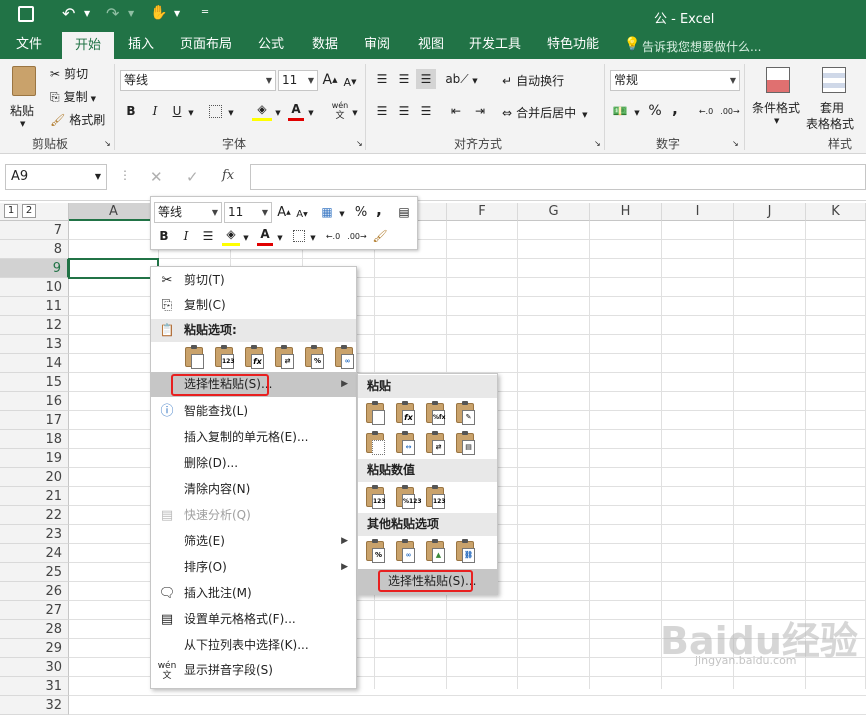 The image size is (866, 715). I want to click on paste-merge-format-icon: ▤, so click(465, 443).